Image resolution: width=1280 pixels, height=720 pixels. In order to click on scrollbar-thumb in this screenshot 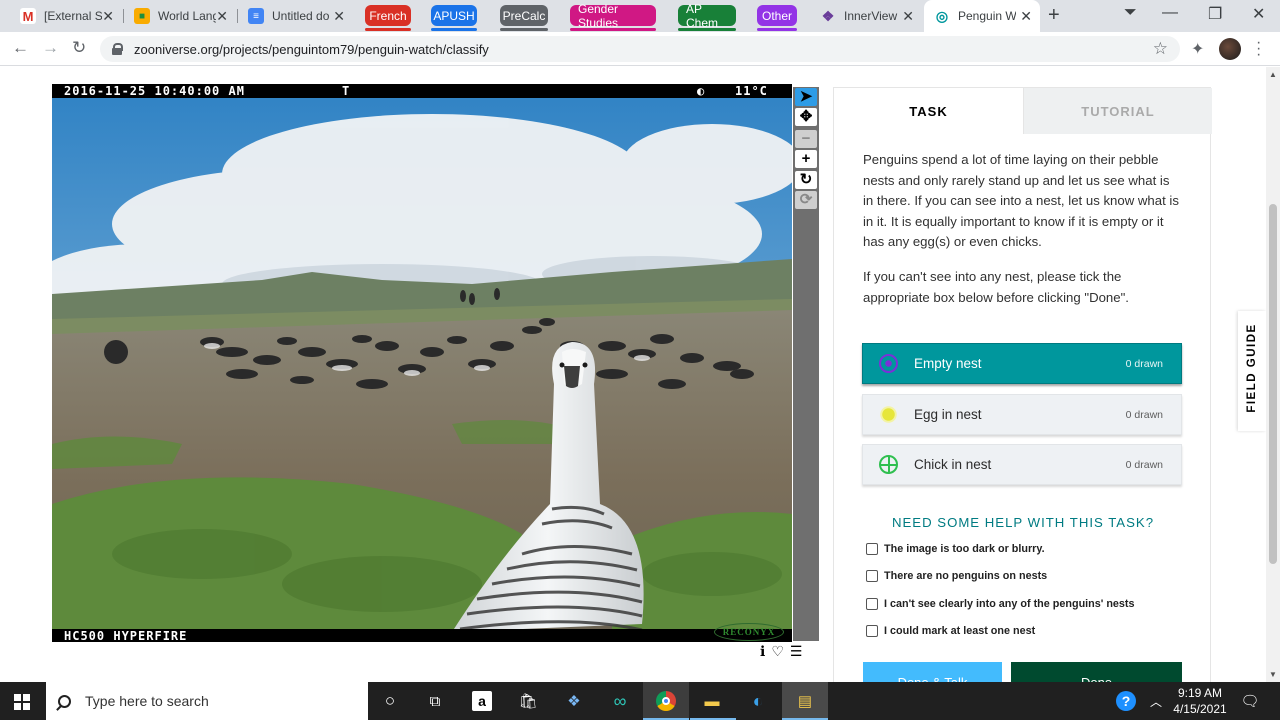, I will do `click(1273, 384)`.